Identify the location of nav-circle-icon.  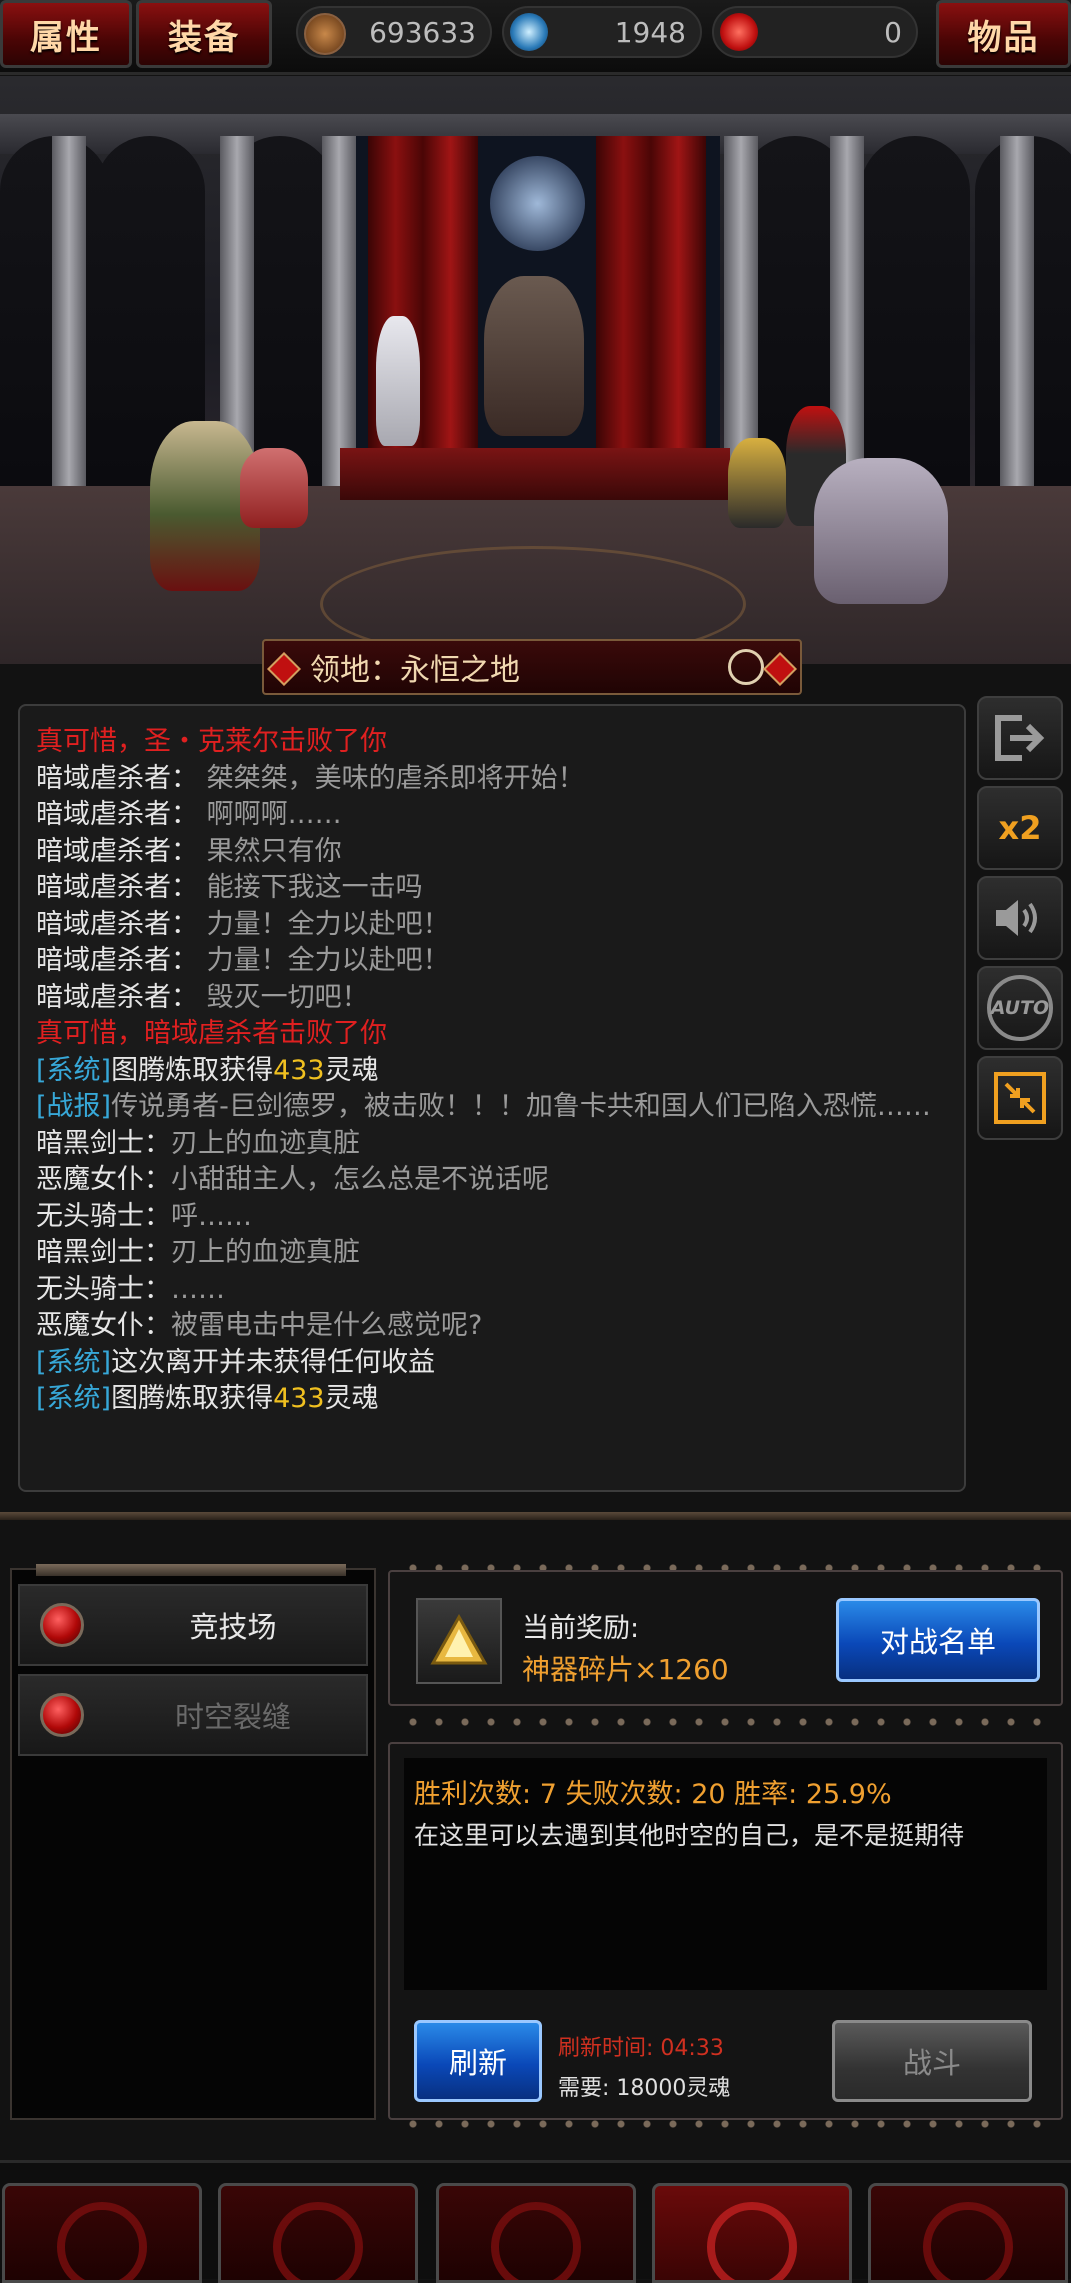
(968, 2241).